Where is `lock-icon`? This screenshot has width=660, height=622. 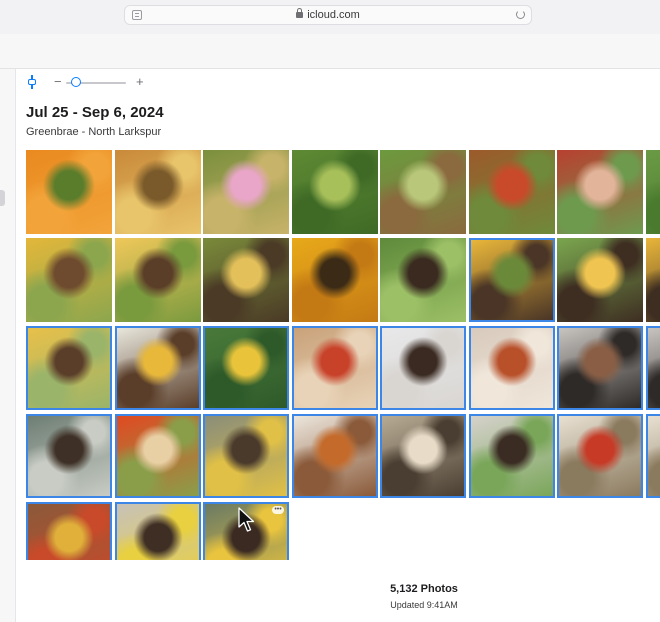
lock-icon is located at coordinates (300, 13).